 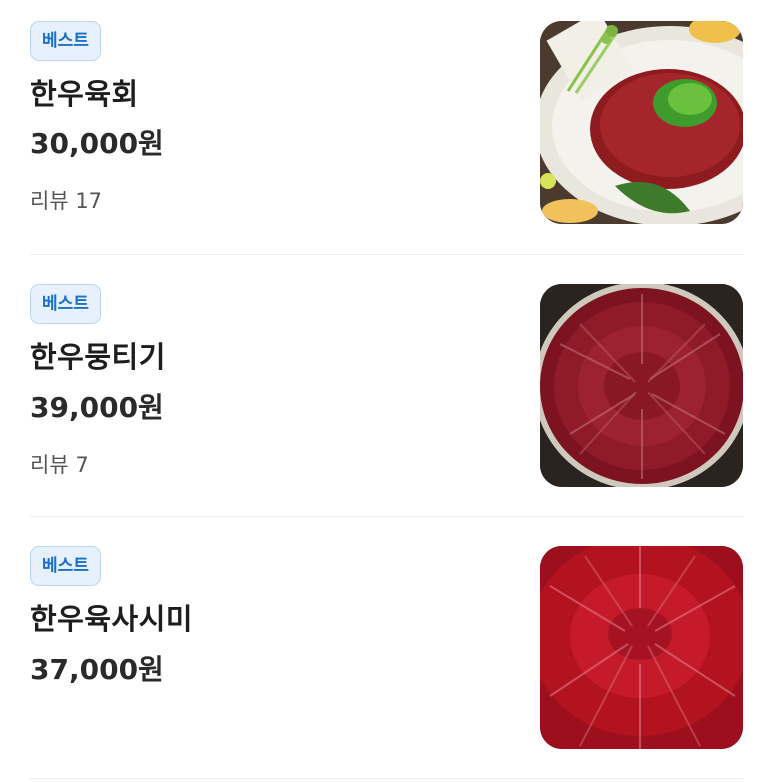 What do you see at coordinates (641, 122) in the screenshot?
I see `yukhoe-photo` at bounding box center [641, 122].